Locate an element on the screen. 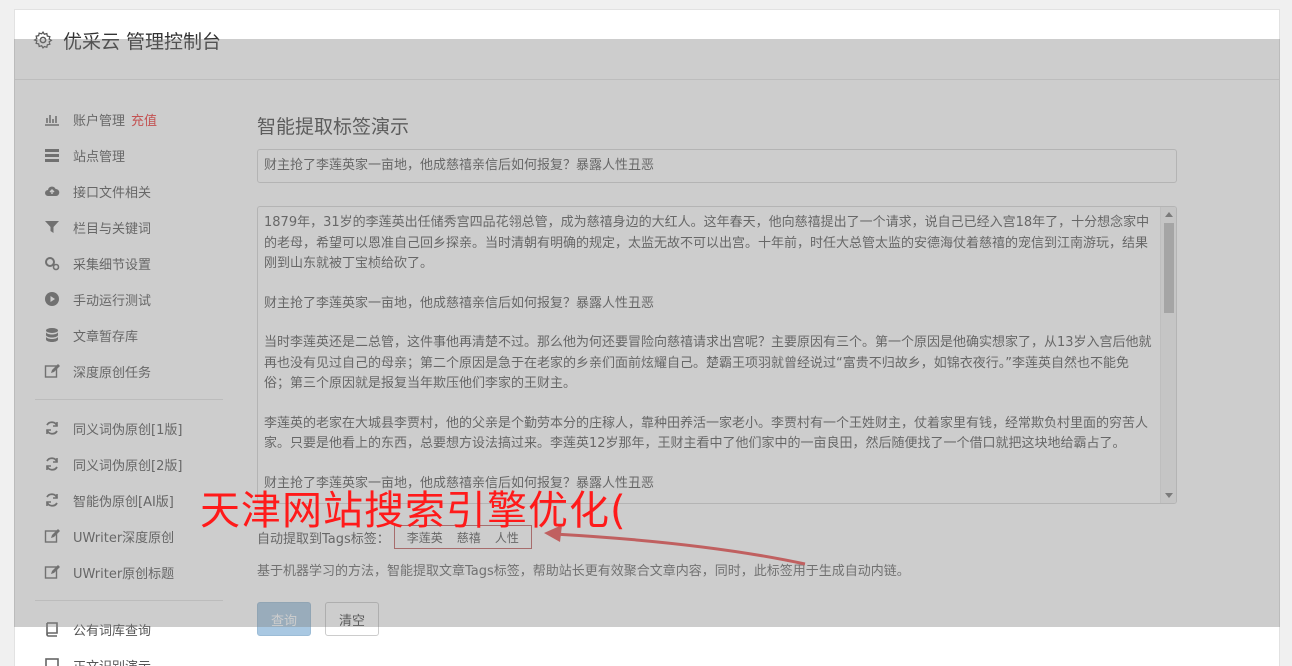 Image resolution: width=1292 pixels, height=666 pixels. sidebar-item-label: 公有词库查询 is located at coordinates (112, 631).